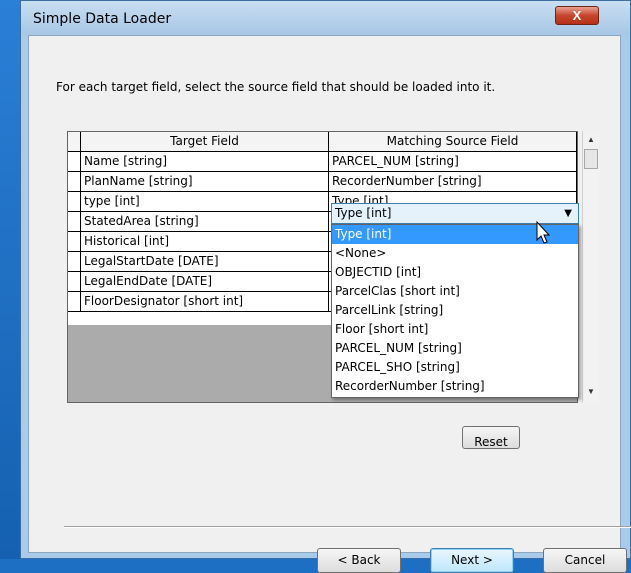 The image size is (631, 573). What do you see at coordinates (491, 437) in the screenshot?
I see `reset-button: Reset` at bounding box center [491, 437].